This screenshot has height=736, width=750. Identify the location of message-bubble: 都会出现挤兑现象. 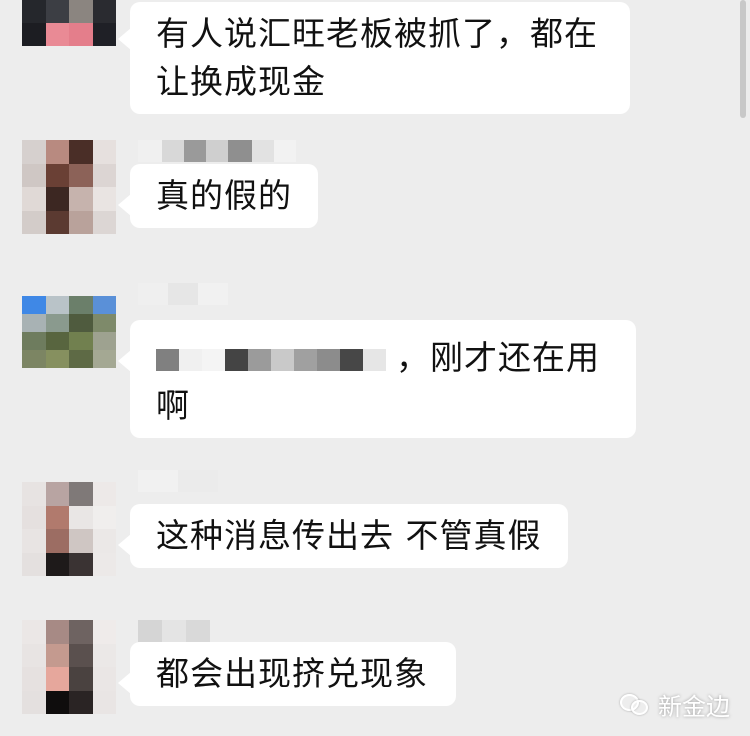
(287, 674).